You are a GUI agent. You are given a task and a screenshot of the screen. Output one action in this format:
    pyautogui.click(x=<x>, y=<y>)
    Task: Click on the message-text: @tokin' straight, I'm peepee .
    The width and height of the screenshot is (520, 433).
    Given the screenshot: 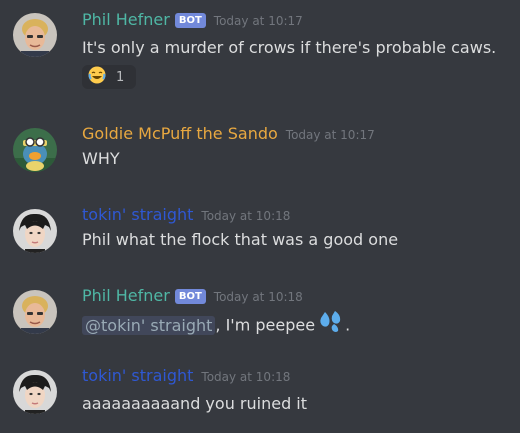 What is the action you would take?
    pyautogui.click(x=216, y=325)
    